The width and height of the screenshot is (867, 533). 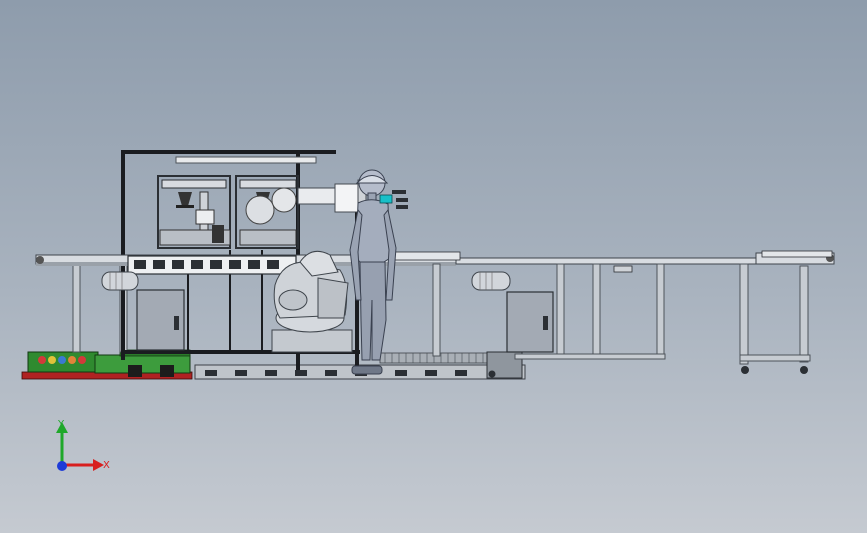 What do you see at coordinates (83, 445) in the screenshot?
I see `coordinate-triad: Y X` at bounding box center [83, 445].